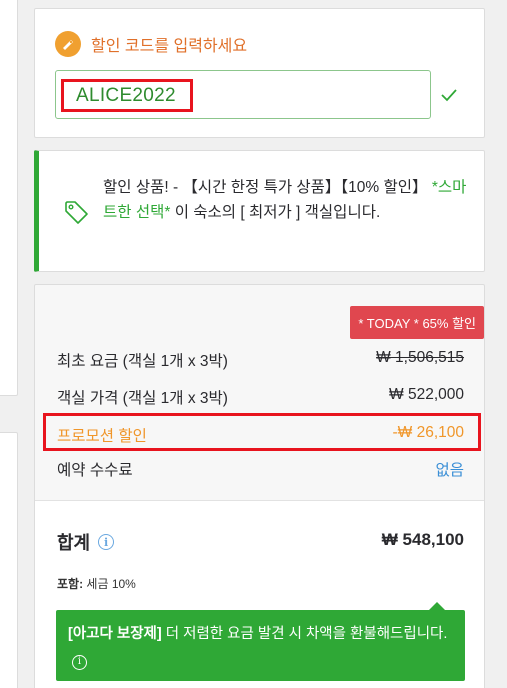  Describe the element at coordinates (70, 584) in the screenshot. I see `tax-label: 포함:` at that location.